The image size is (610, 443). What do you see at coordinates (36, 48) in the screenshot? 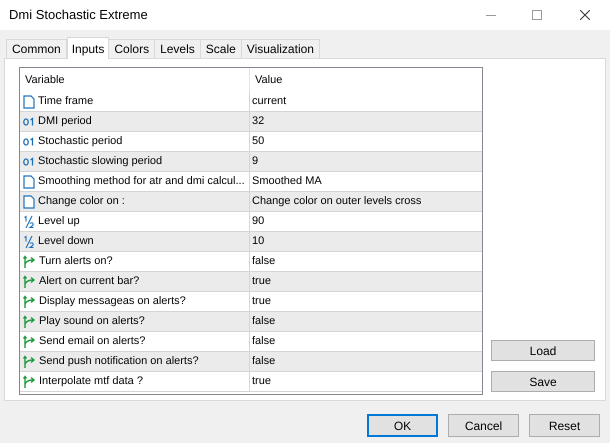
I see `tab: Common` at bounding box center [36, 48].